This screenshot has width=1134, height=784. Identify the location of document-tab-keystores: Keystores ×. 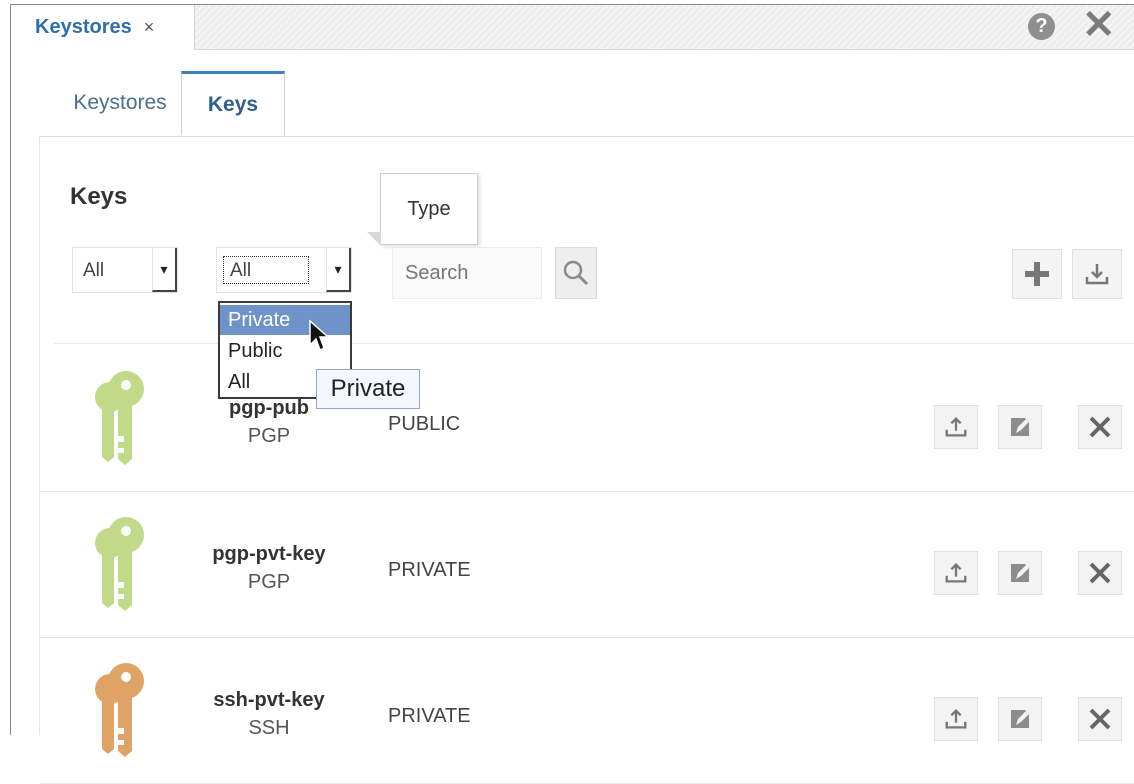
(103, 27).